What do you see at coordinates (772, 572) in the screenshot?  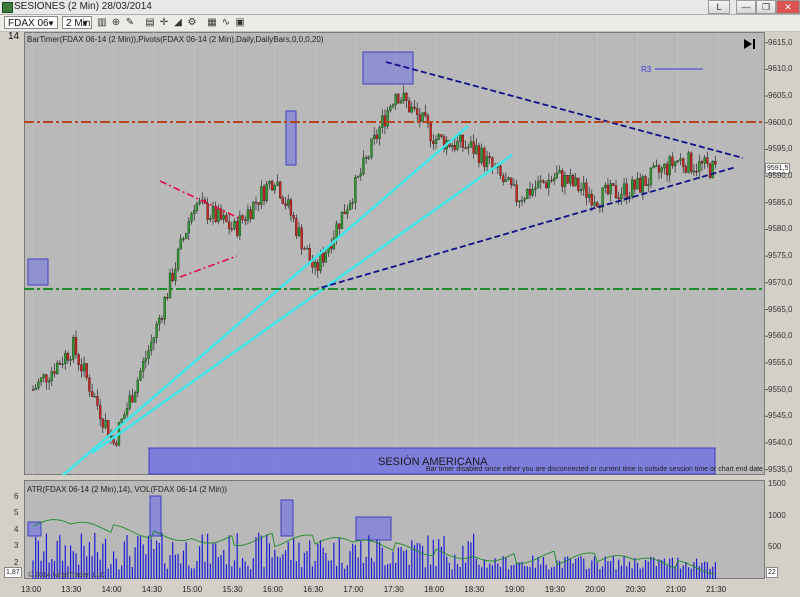 I see `volume-value-marker: 22` at bounding box center [772, 572].